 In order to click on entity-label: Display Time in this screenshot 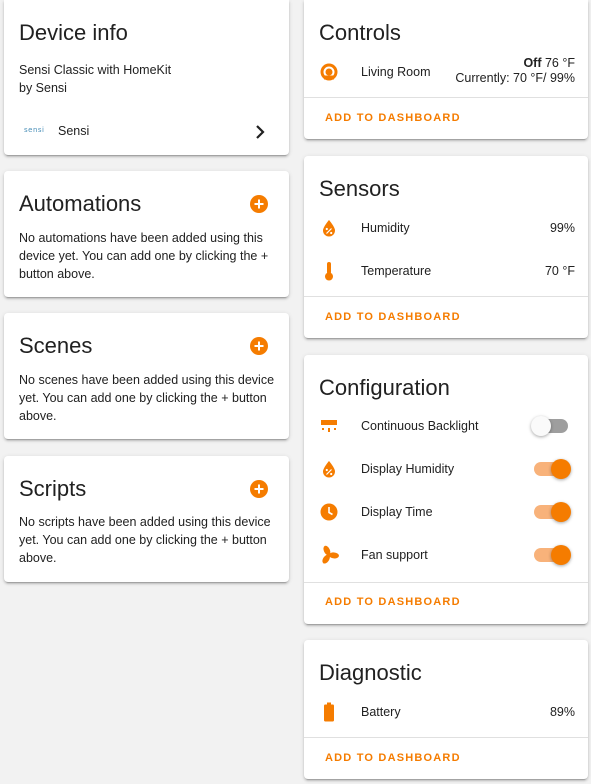, I will do `click(397, 512)`.